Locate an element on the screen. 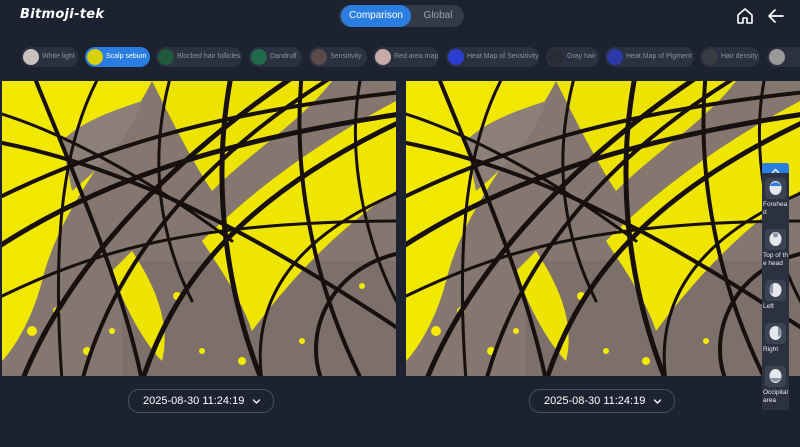  more-thumbnail is located at coordinates (777, 57).